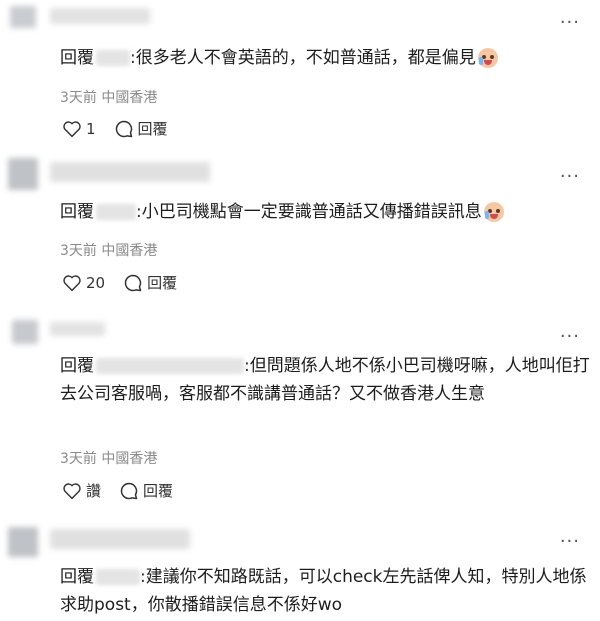 This screenshot has height=621, width=600. I want to click on comment-text: 回覆 :很多老人不會英語的，不如普通話，都是偏見, so click(325, 58).